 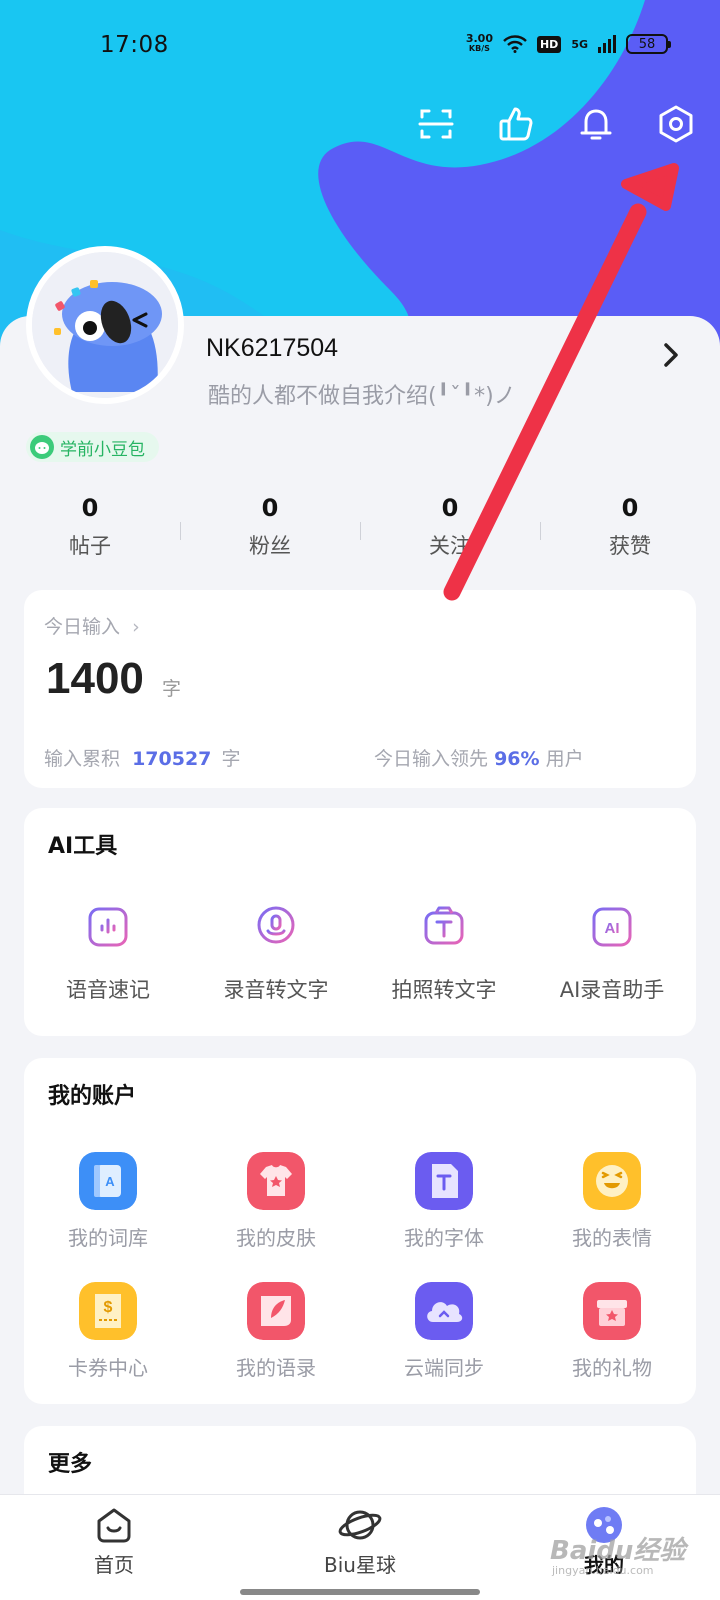 What do you see at coordinates (90, 529) in the screenshot?
I see `stat-posts: 0 帖子` at bounding box center [90, 529].